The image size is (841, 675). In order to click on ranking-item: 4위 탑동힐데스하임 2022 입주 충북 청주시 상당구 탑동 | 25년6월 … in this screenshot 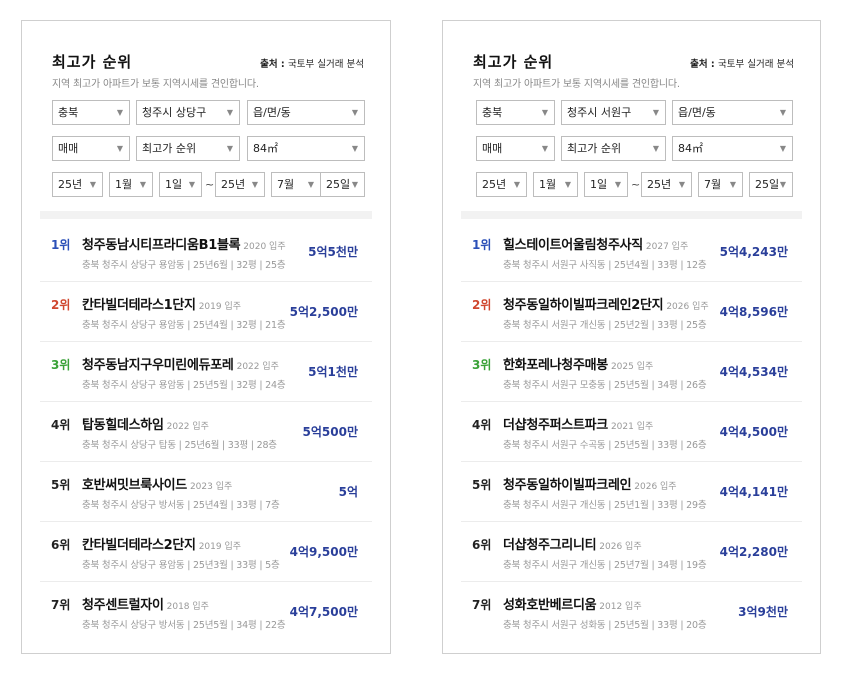, I will do `click(206, 431)`.